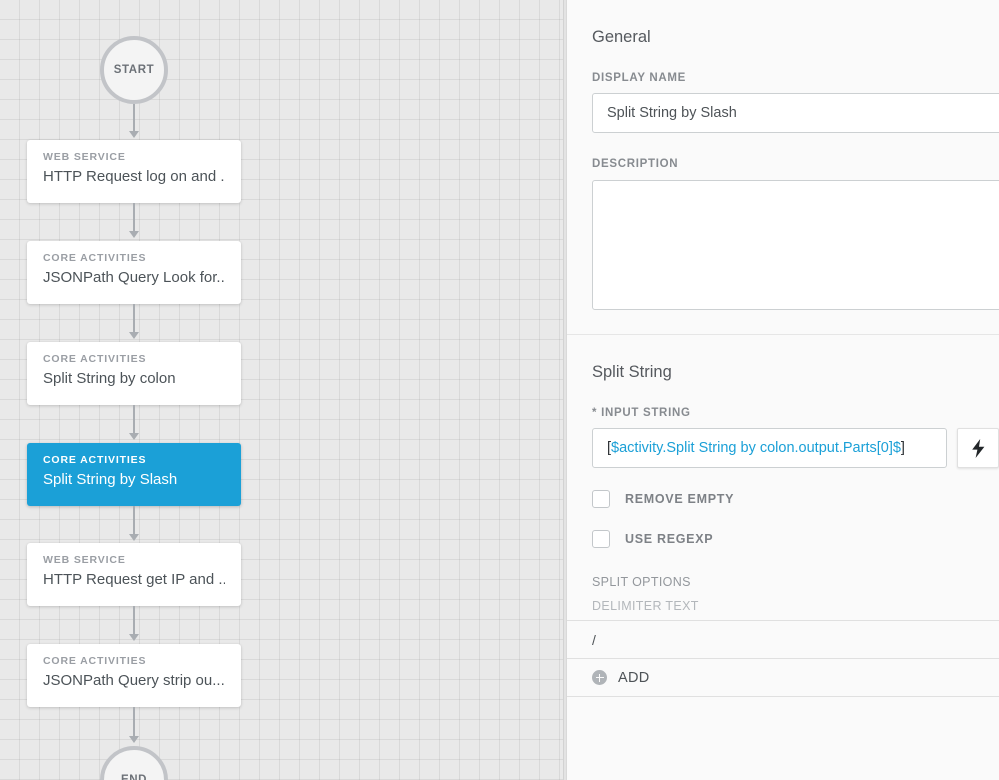 The width and height of the screenshot is (999, 780). I want to click on description-label: DESCRIPTION, so click(635, 164).